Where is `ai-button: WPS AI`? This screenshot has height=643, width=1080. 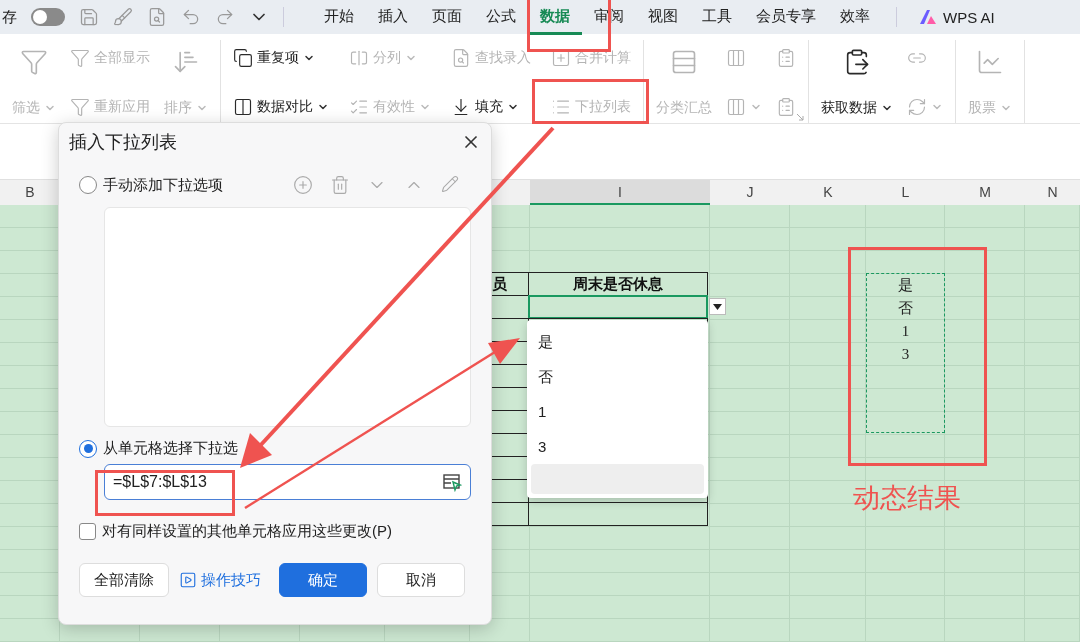 ai-button: WPS AI is located at coordinates (957, 17).